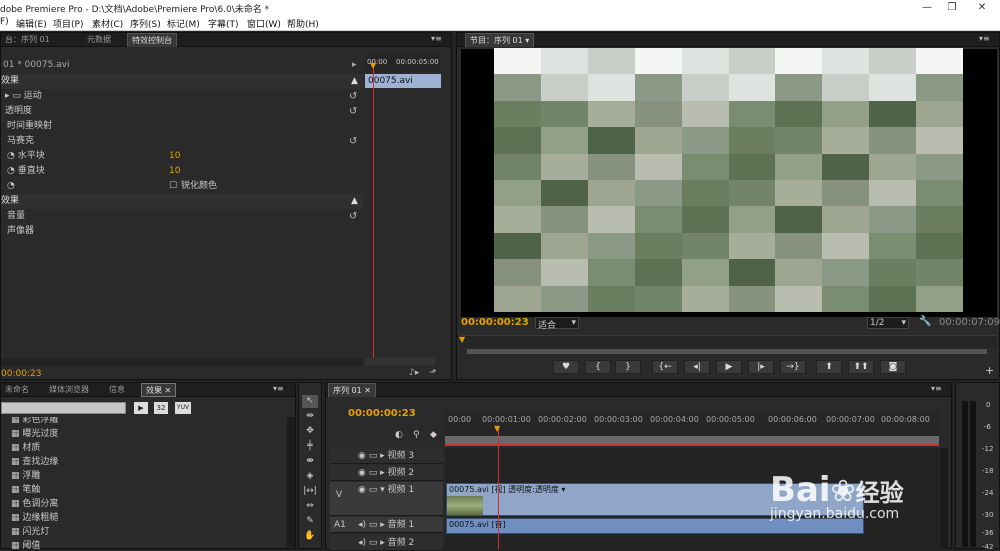 This screenshot has width=1000, height=551. Describe the element at coordinates (143, 434) in the screenshot. I see `list-item: ▦ 曝光过度` at that location.